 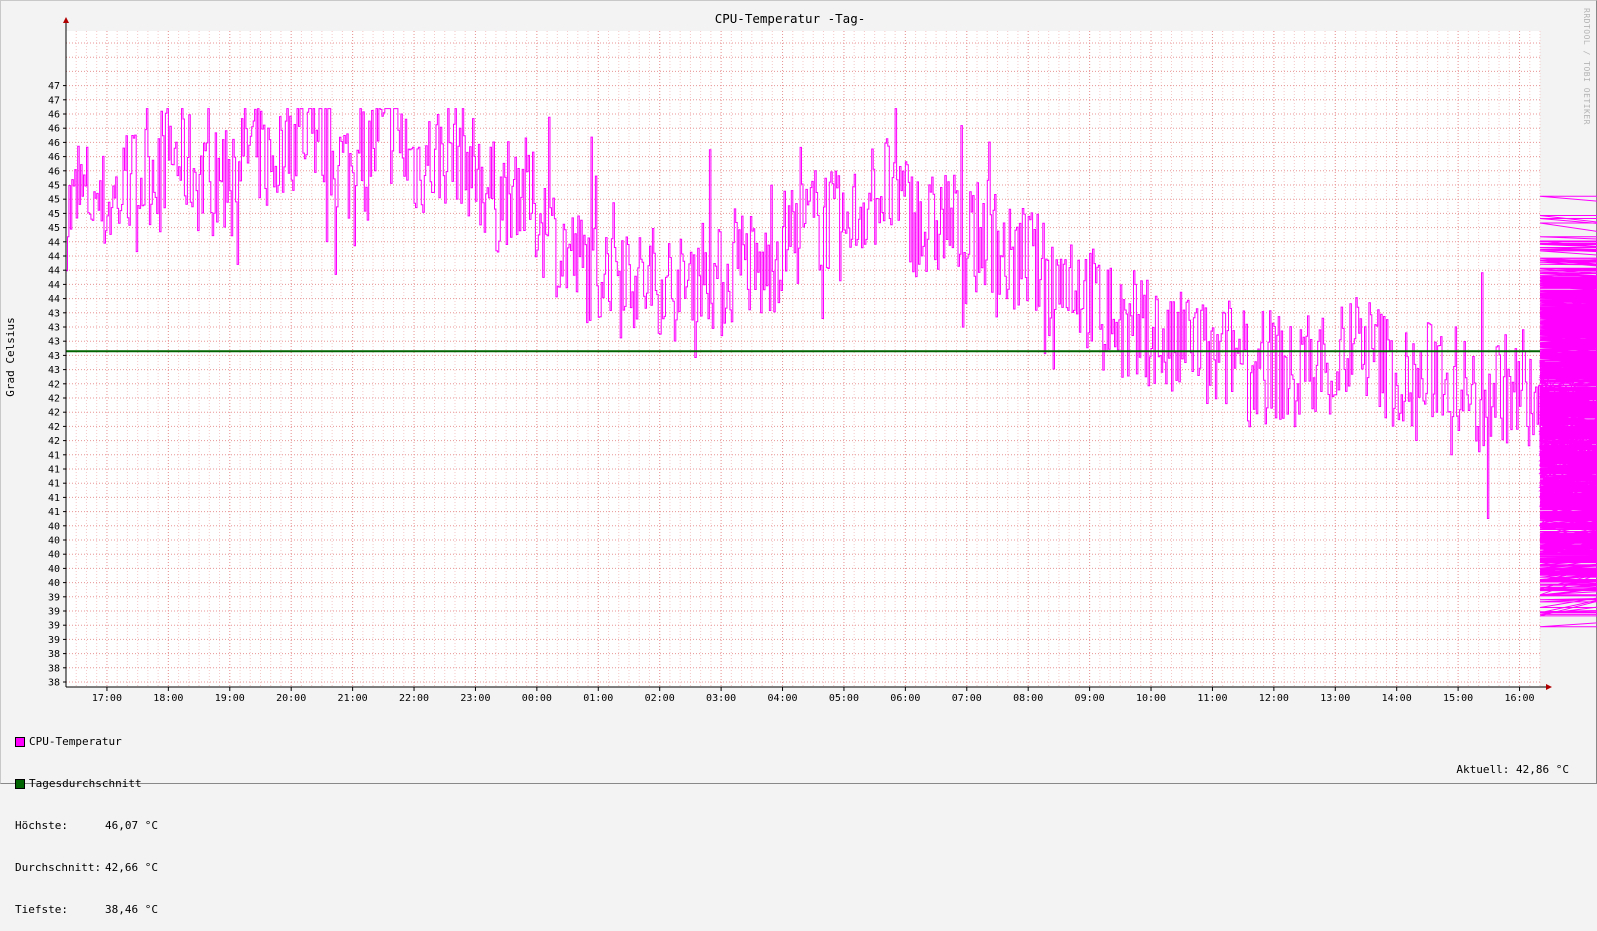 I want to click on legend-item-average: Tagesdurchschnitt, so click(x=86, y=784).